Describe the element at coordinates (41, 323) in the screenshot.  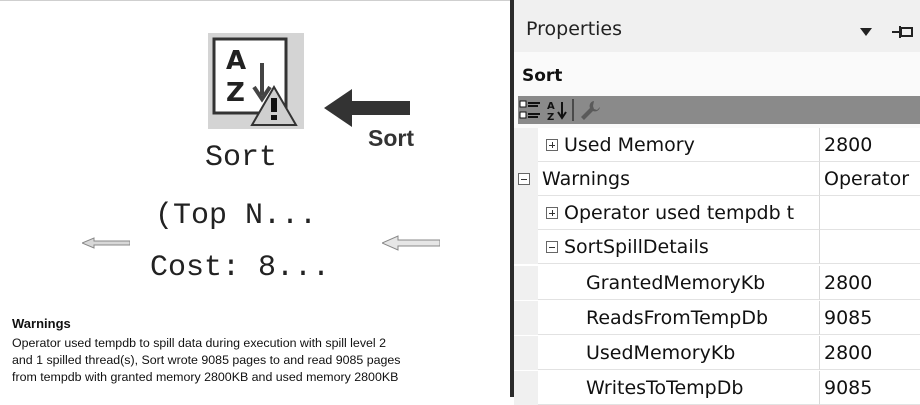
I see `warnings-title: Warnings` at that location.